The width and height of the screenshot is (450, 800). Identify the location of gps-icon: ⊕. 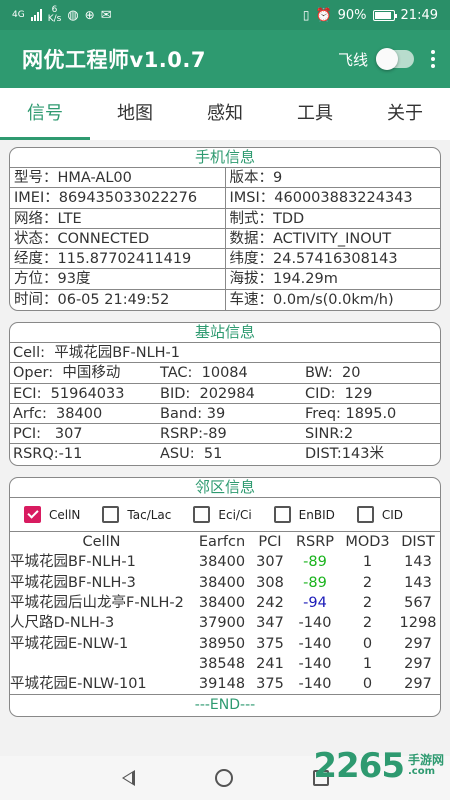
(89, 15).